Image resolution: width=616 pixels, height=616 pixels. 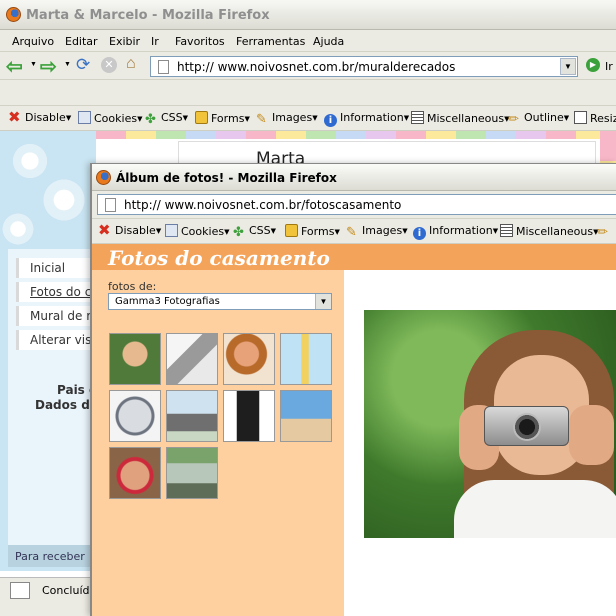 I want to click on front-disable-menu: ✖ Disable▼, so click(x=129, y=230).